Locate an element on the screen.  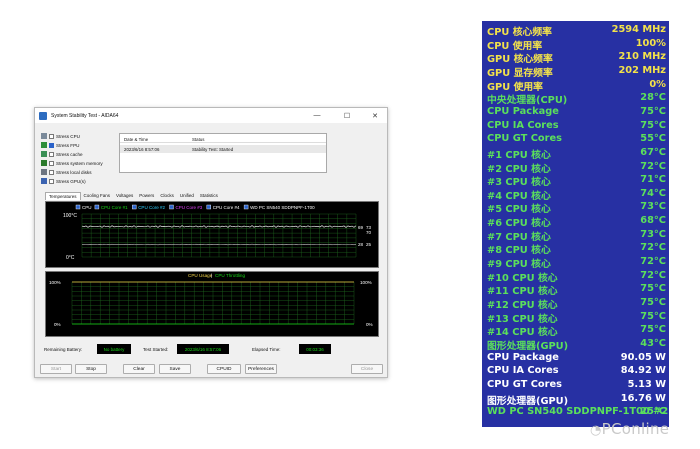
temp-y-bottom-label: 0°C is located at coordinates (70, 258).